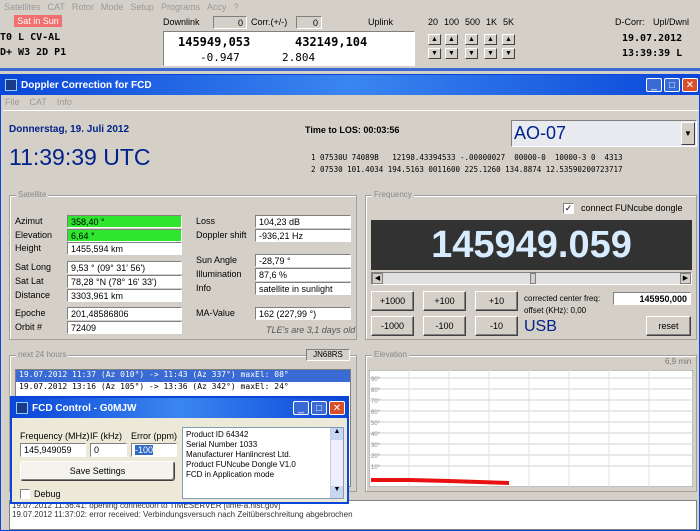 This screenshot has height=531, width=700. What do you see at coordinates (83, 7) in the screenshot?
I see `menu-rotor: Rotor` at bounding box center [83, 7].